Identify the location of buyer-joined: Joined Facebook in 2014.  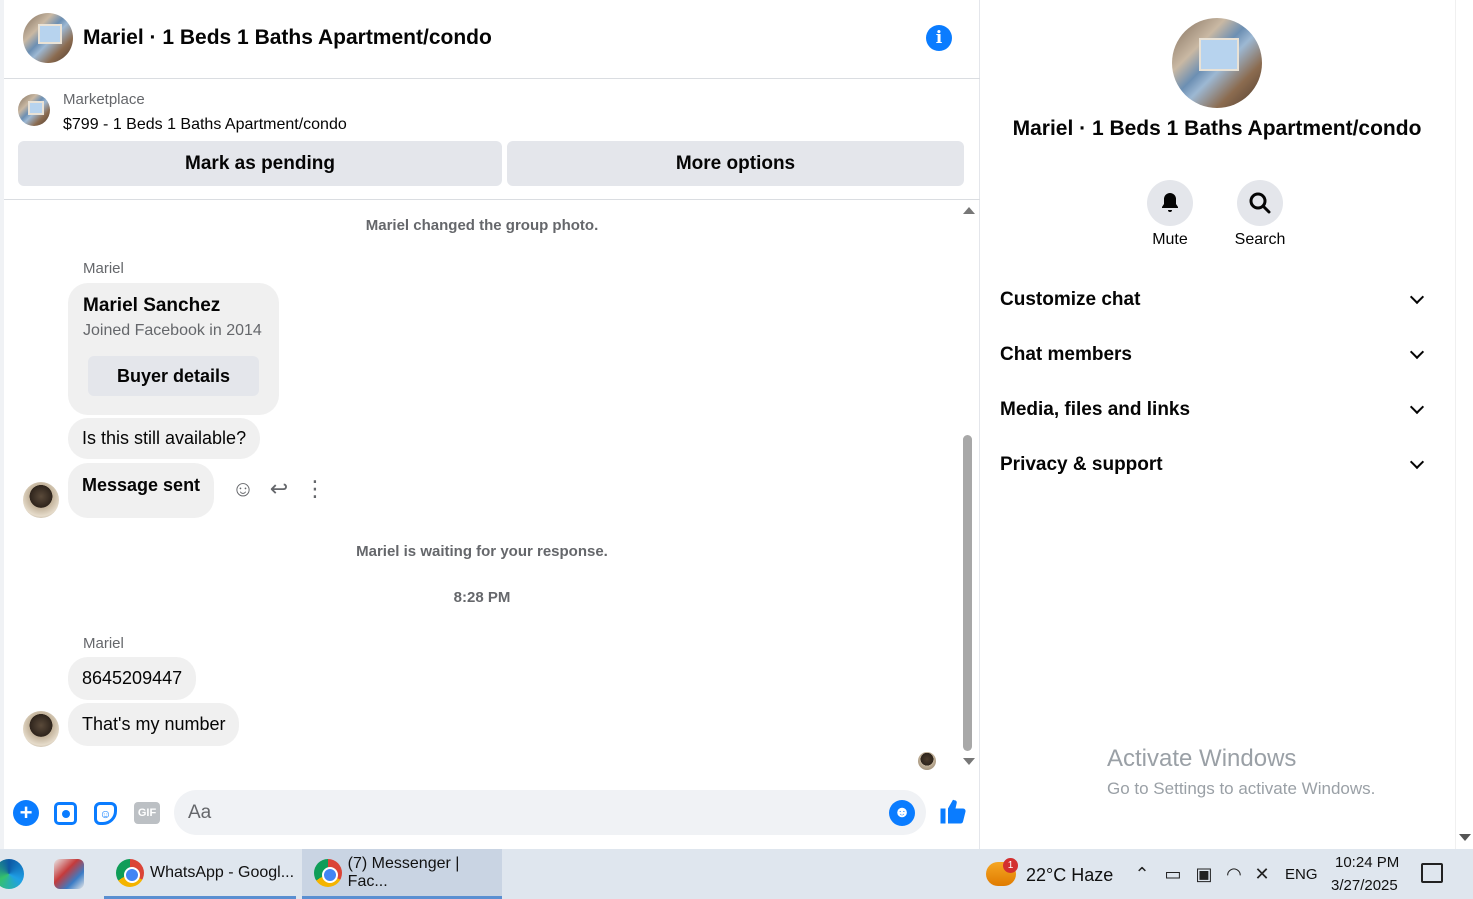
(172, 330).